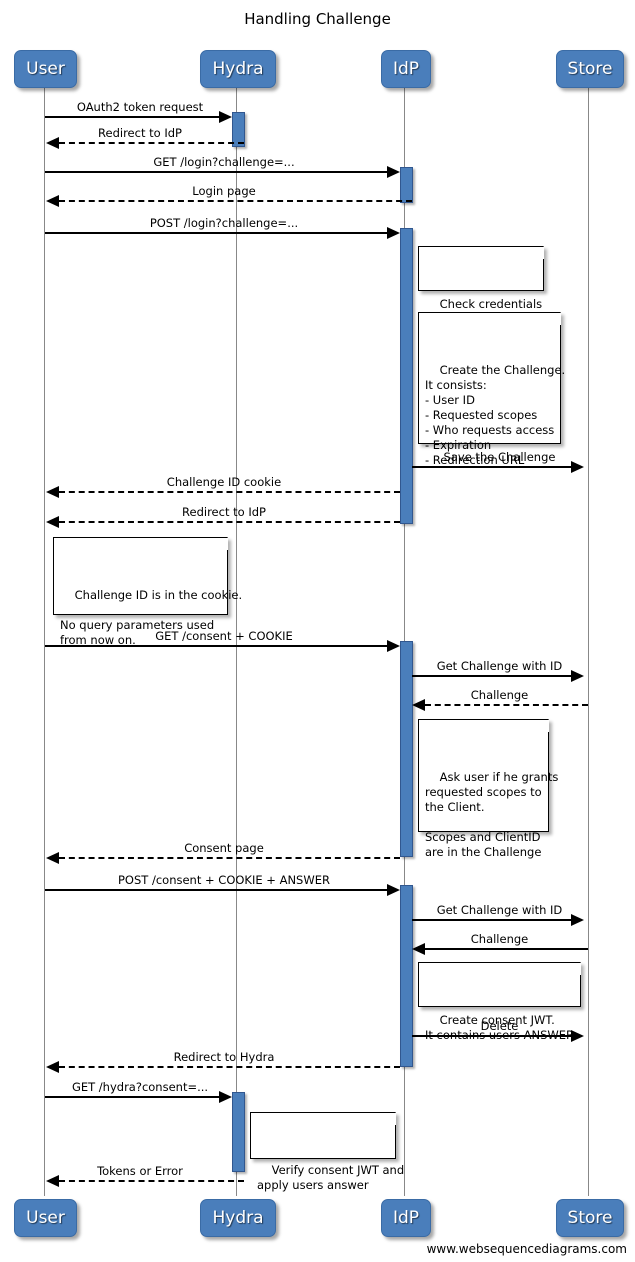 This screenshot has width=635, height=1262. I want to click on actor-box-hydra-bottom: Hydra, so click(238, 1218).